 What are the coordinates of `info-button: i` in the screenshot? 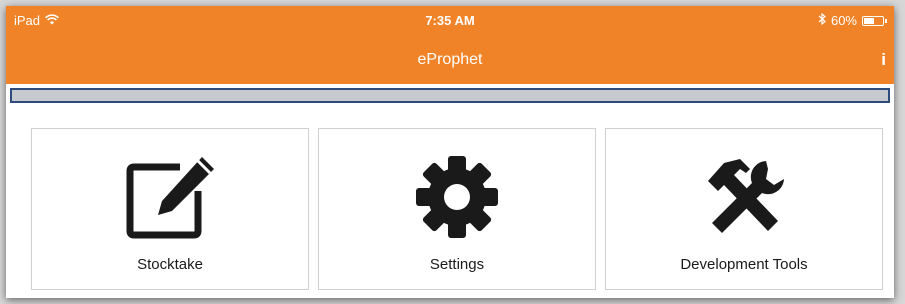 It's located at (883, 60).